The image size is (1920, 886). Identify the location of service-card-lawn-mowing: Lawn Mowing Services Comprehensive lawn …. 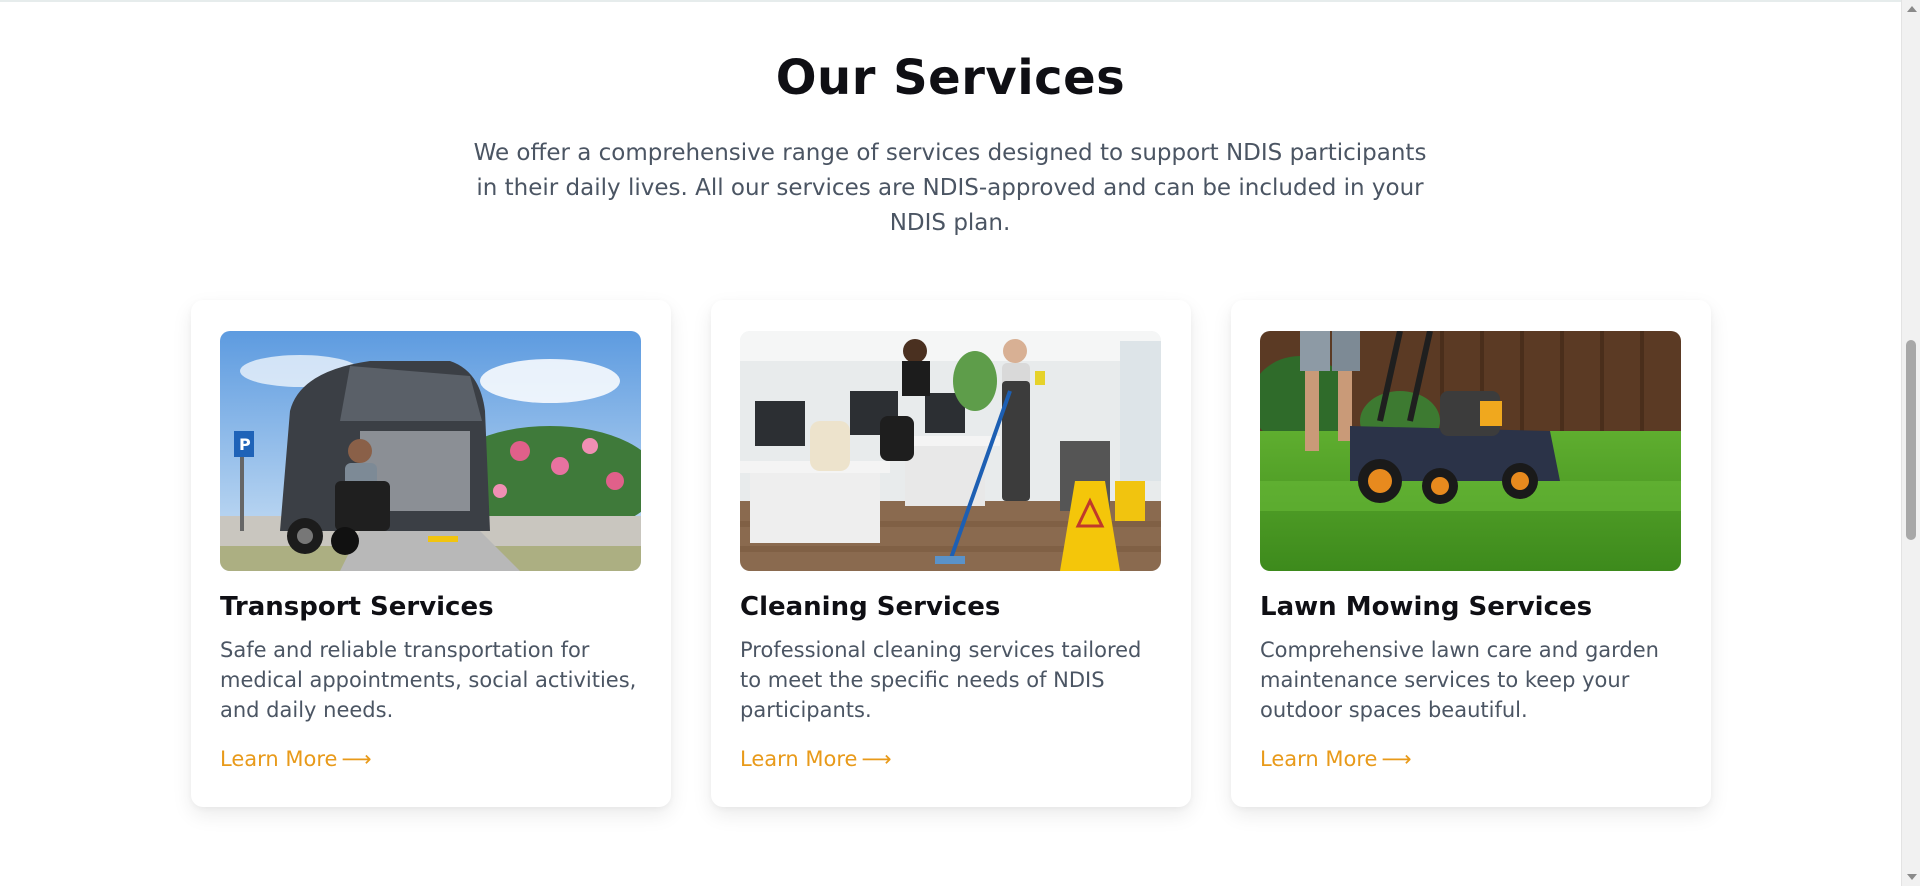
(1471, 553).